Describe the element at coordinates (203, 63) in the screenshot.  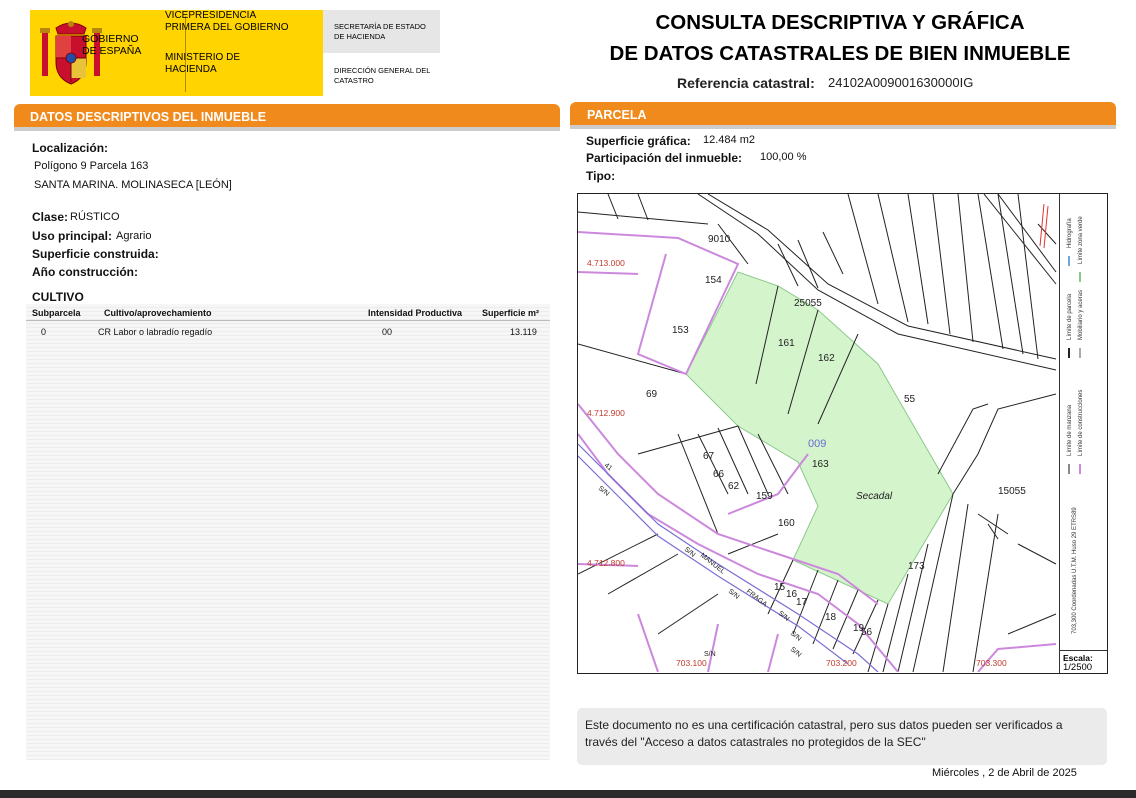
I see `ministerio-label: MINISTERIO DE HACIENDA` at that location.